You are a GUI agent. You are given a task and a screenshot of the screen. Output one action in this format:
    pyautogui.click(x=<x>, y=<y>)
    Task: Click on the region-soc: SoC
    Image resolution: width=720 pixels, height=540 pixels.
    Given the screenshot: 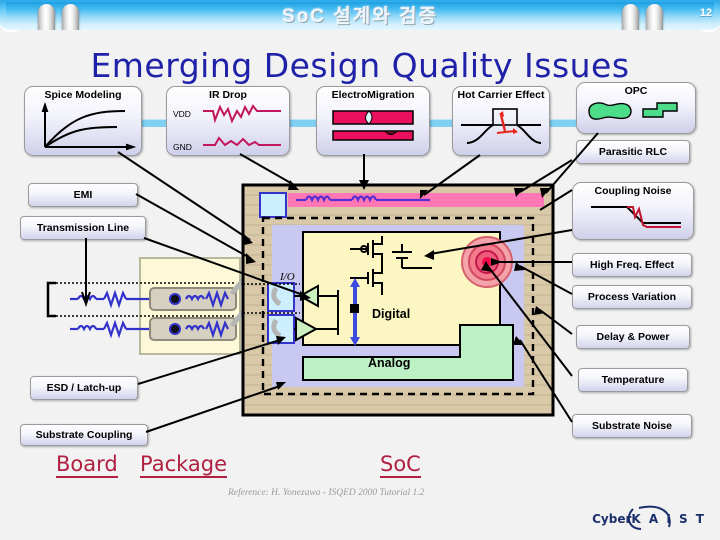 What is the action you would take?
    pyautogui.click(x=400, y=465)
    